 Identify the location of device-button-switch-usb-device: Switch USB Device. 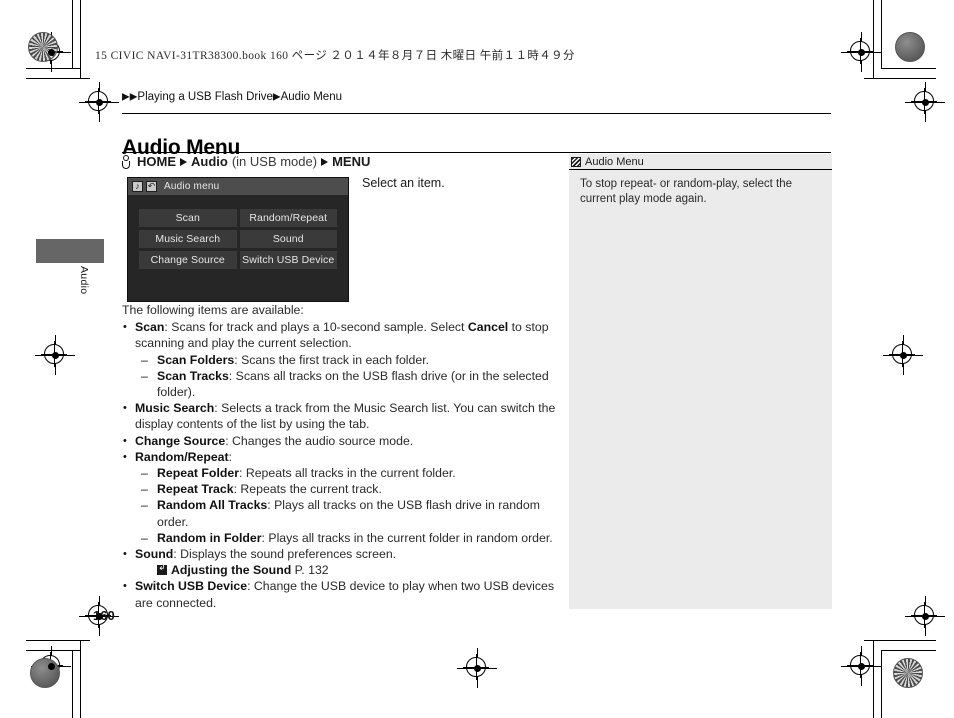
(288, 260).